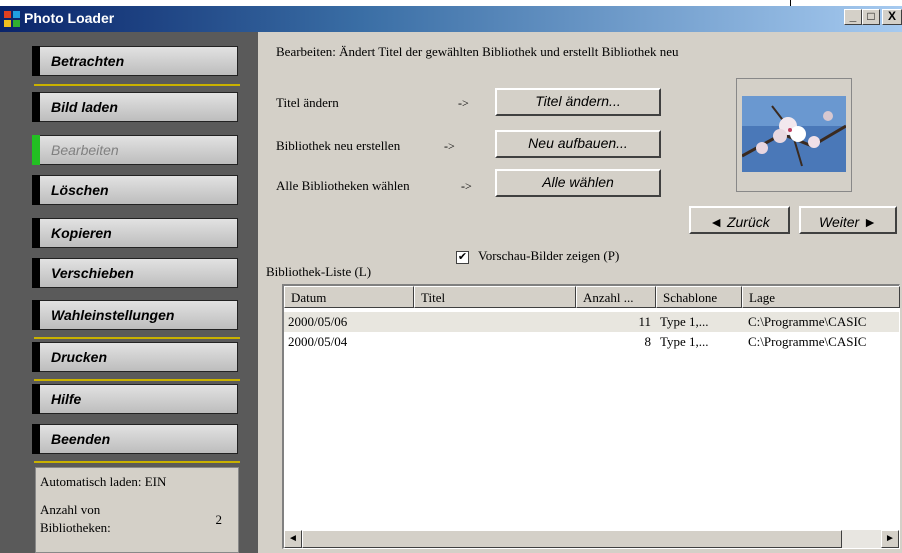  What do you see at coordinates (88, 61) in the screenshot?
I see `nav-label: Betrachten` at bounding box center [88, 61].